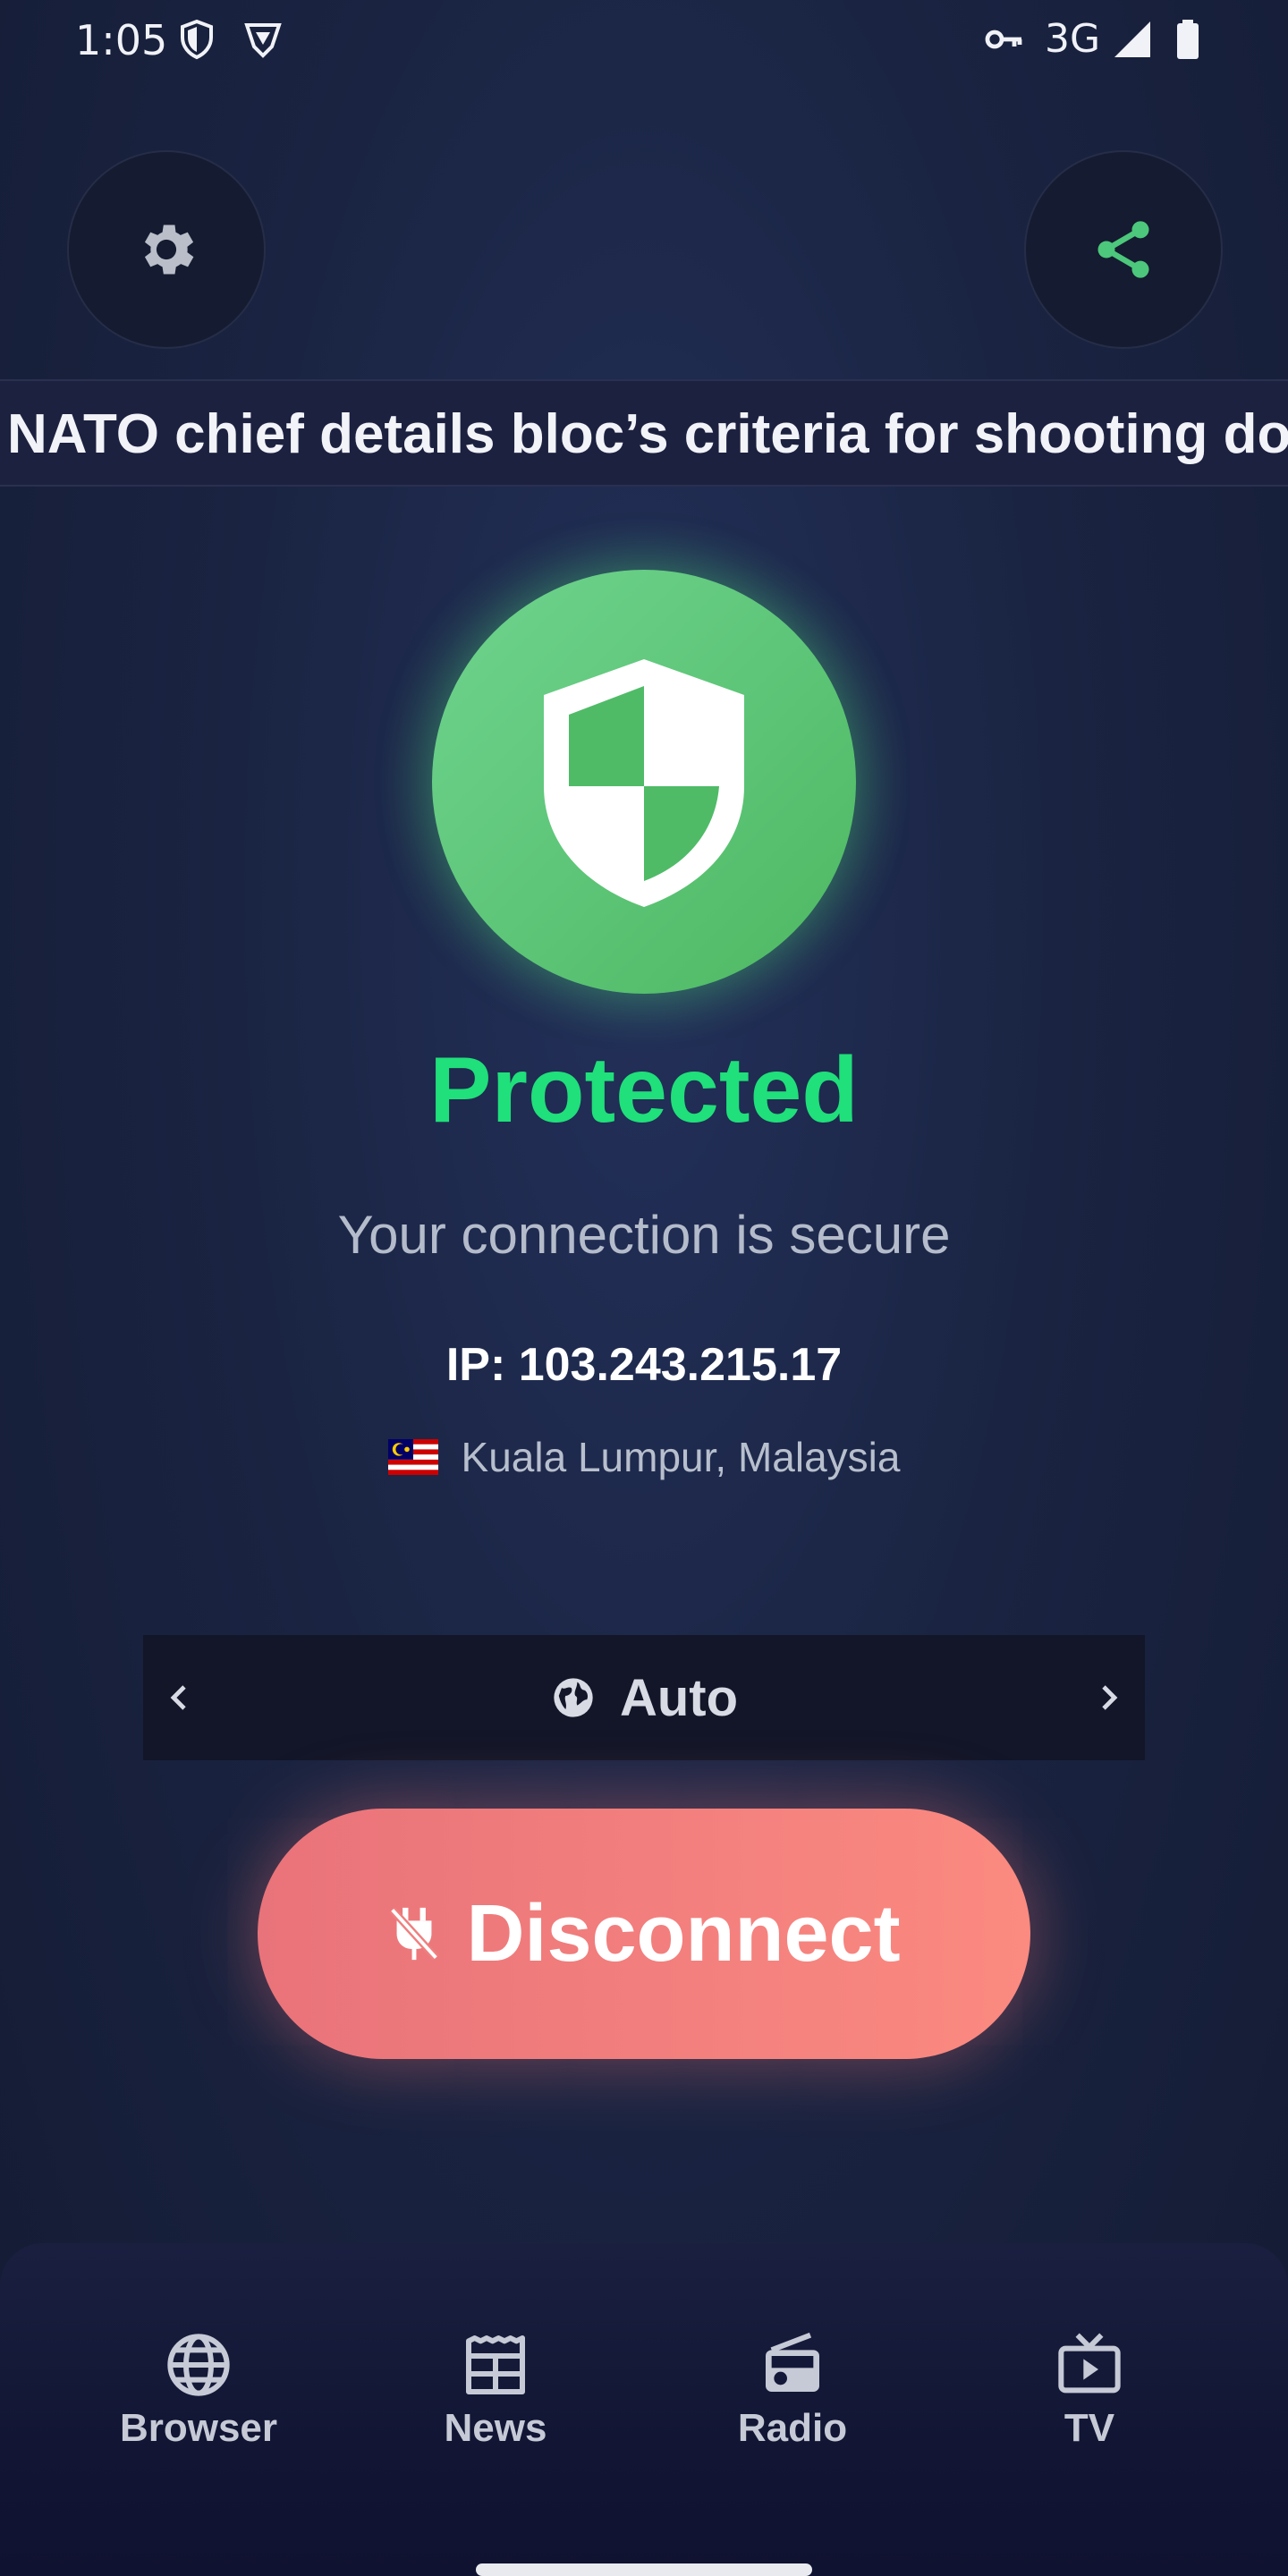 The width and height of the screenshot is (1288, 2576). Describe the element at coordinates (169, 250) in the screenshot. I see `gear-icon` at that location.